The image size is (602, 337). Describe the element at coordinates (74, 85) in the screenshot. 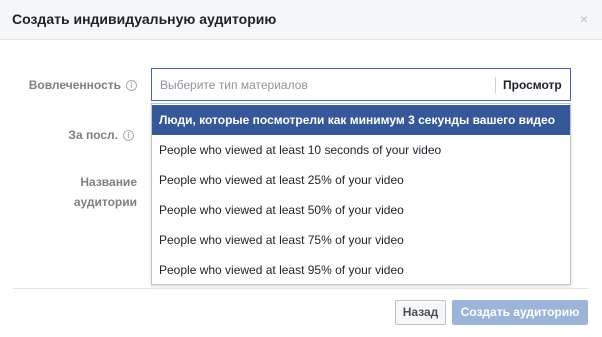

I see `engagement-label-text: Вовлеченность` at that location.